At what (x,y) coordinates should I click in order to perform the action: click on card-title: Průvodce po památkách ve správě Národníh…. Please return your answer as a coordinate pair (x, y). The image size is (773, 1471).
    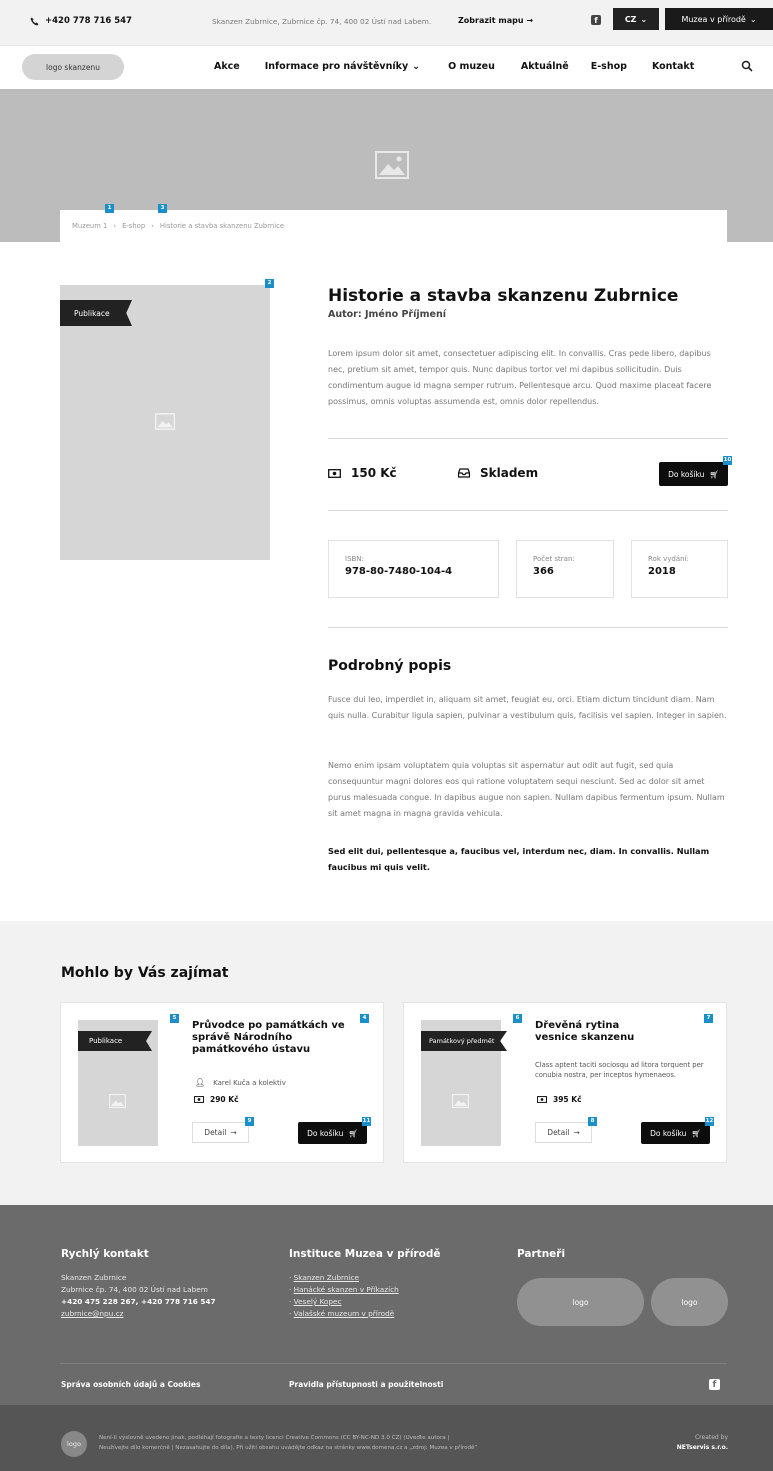
    Looking at the image, I should click on (279, 1038).